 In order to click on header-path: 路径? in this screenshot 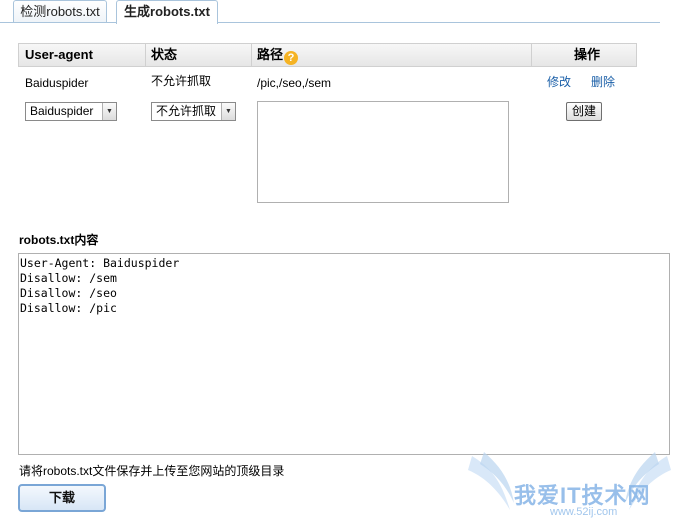, I will do `click(278, 55)`.